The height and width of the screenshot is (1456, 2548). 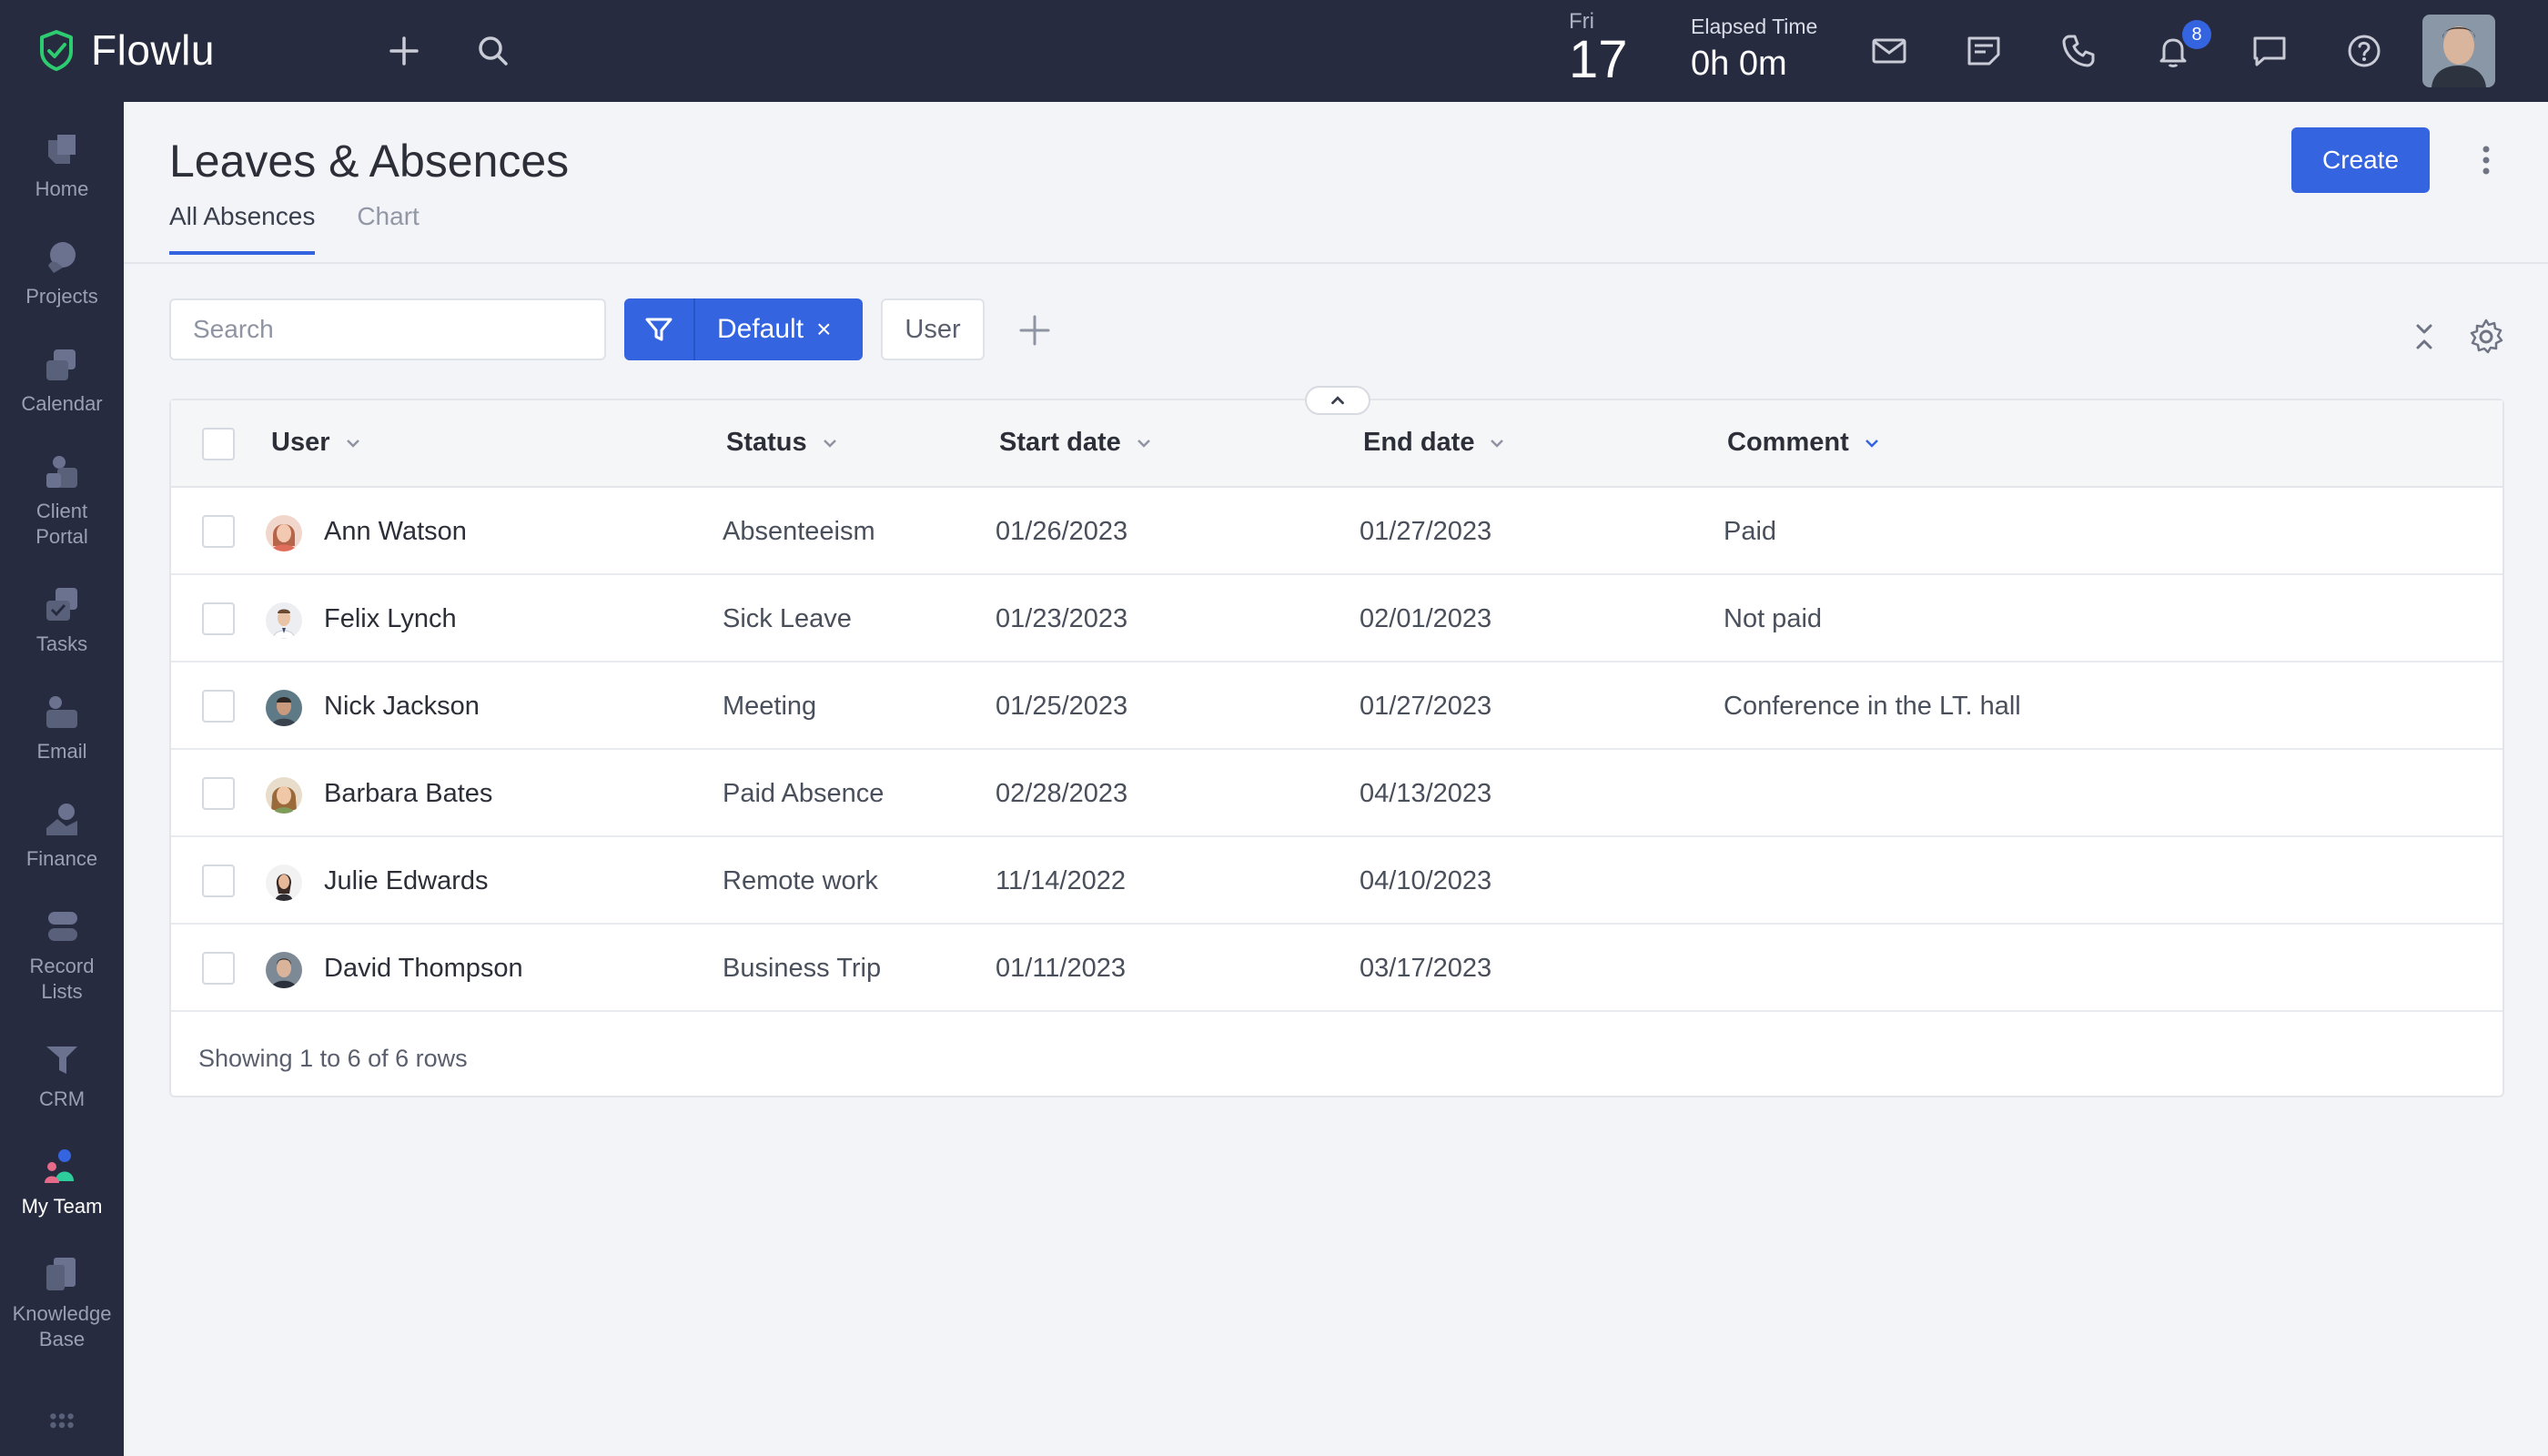 What do you see at coordinates (396, 532) in the screenshot?
I see `user-name: Ann Watson` at bounding box center [396, 532].